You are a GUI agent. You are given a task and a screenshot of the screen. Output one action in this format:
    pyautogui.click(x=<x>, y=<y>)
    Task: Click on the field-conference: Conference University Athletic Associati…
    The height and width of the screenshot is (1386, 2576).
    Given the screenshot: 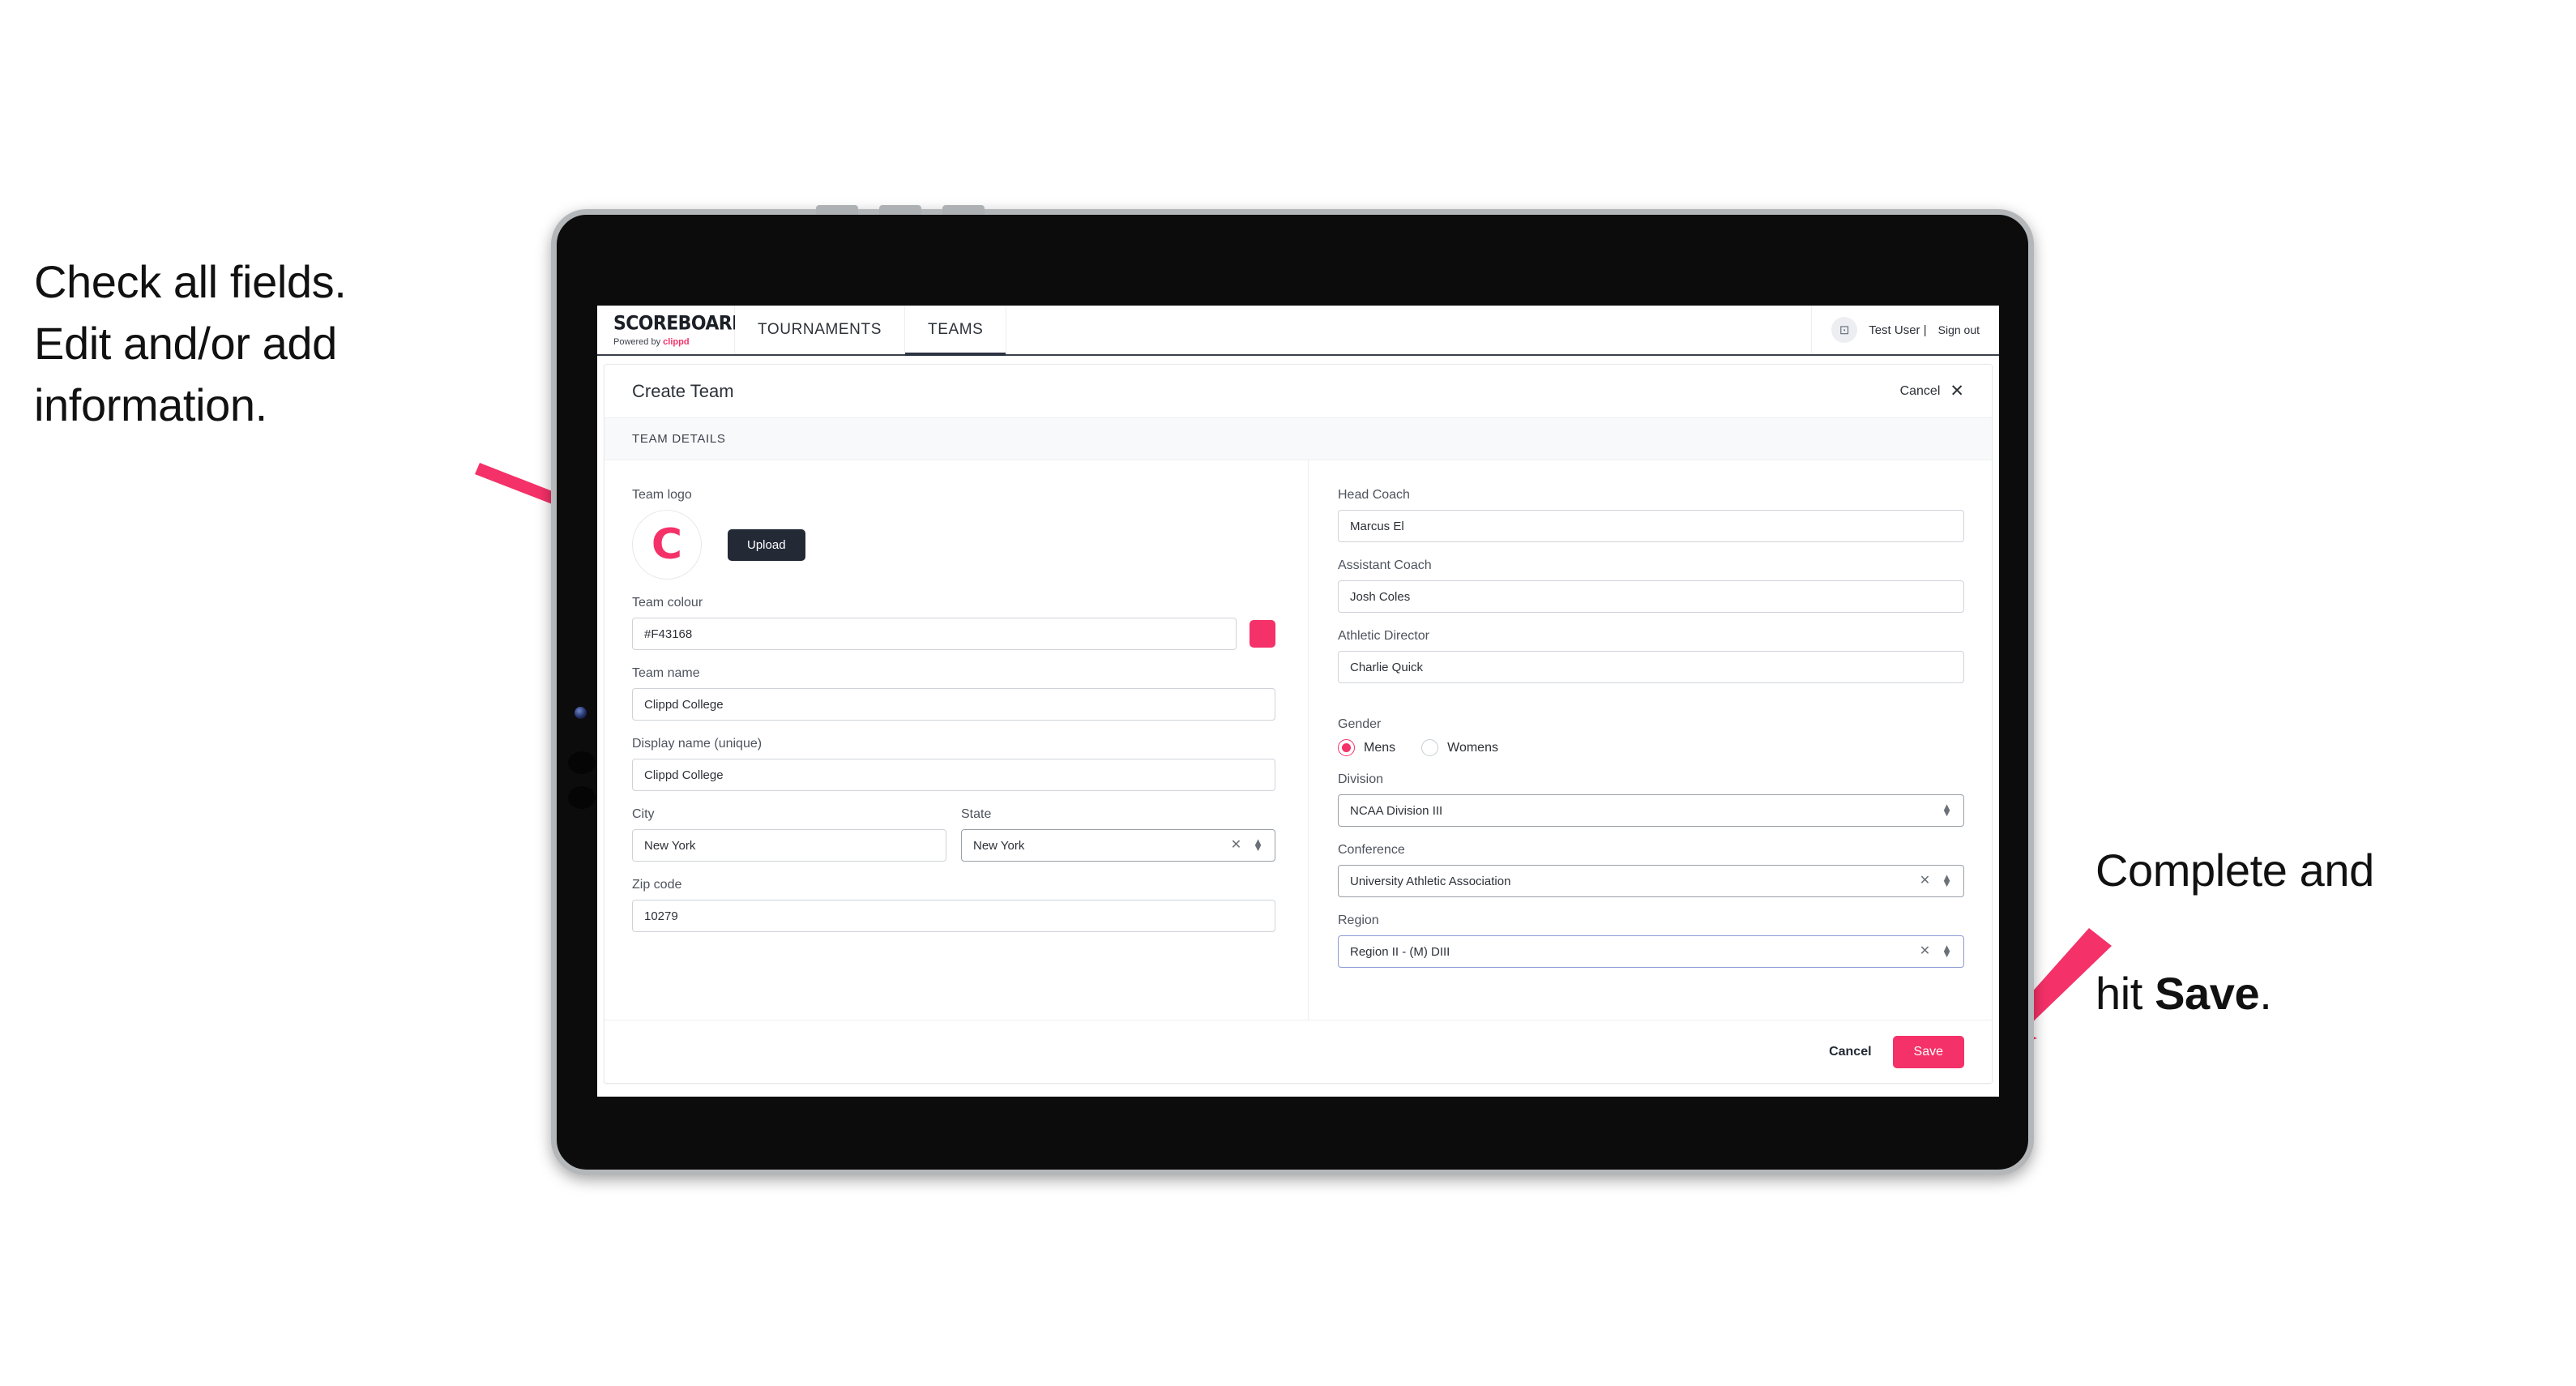 What is the action you would take?
    pyautogui.click(x=1651, y=870)
    